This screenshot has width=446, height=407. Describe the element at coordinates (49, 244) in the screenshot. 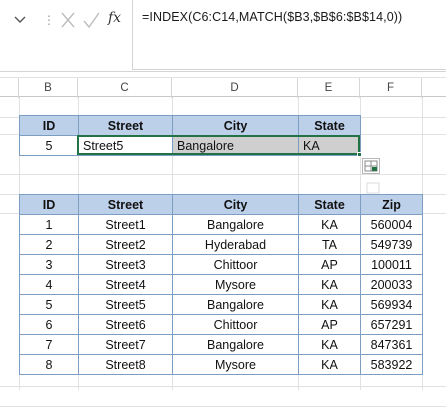

I see `id-cell: 2` at that location.